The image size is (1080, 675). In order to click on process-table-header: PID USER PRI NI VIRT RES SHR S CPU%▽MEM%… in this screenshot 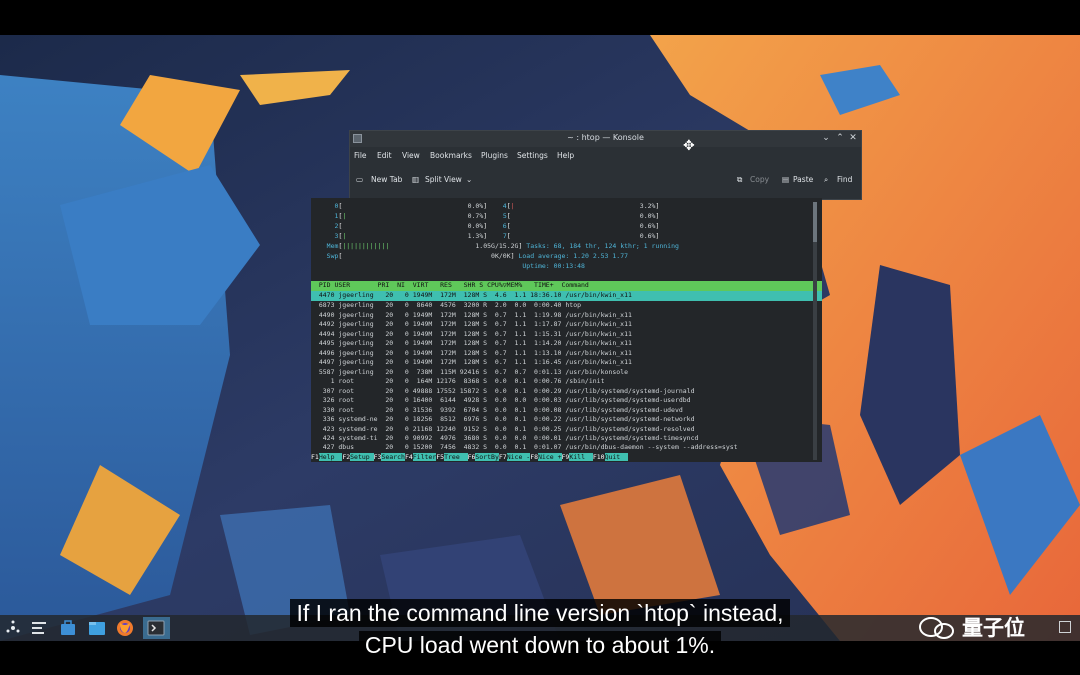, I will do `click(566, 286)`.